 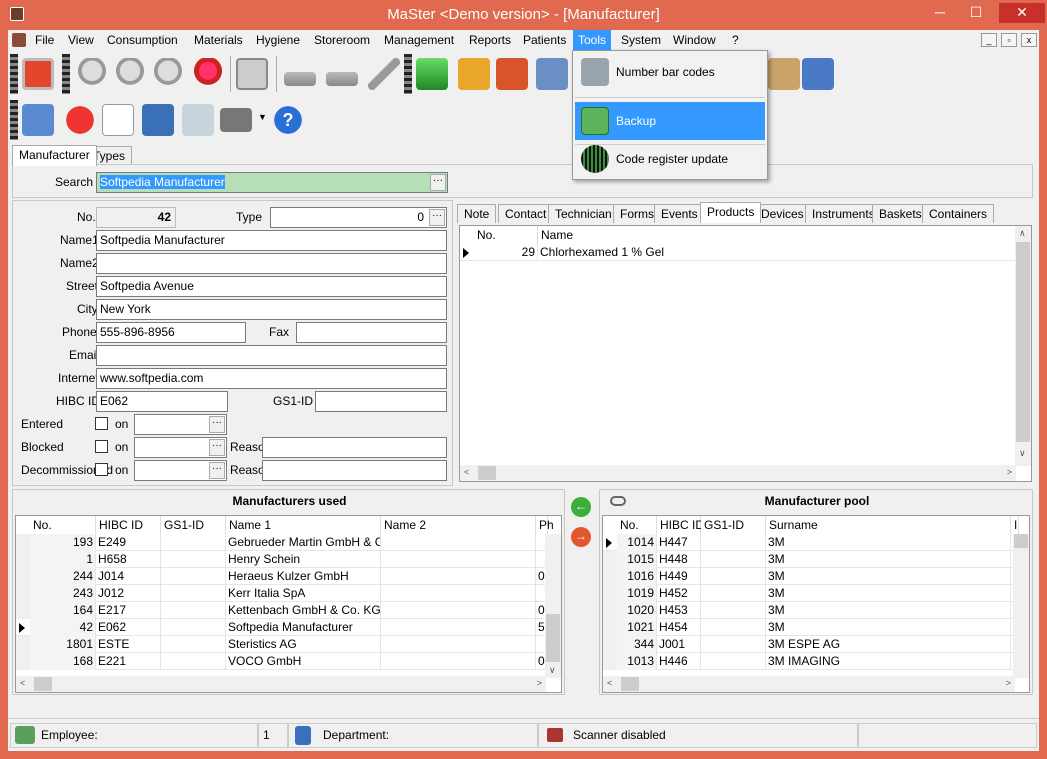 I want to click on menu-hygiene: Hygiene, so click(x=278, y=40).